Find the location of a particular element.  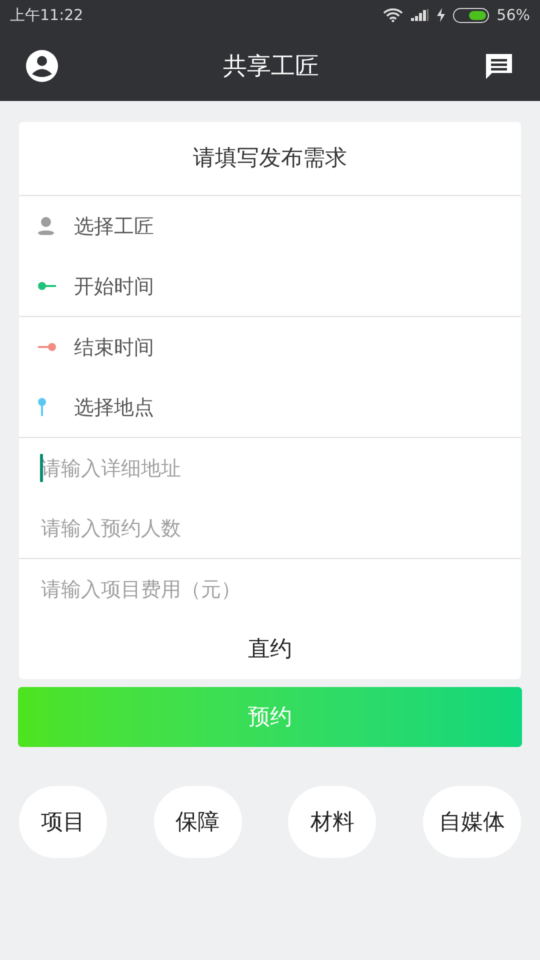

picker-row: 选择工匠 is located at coordinates (270, 226).